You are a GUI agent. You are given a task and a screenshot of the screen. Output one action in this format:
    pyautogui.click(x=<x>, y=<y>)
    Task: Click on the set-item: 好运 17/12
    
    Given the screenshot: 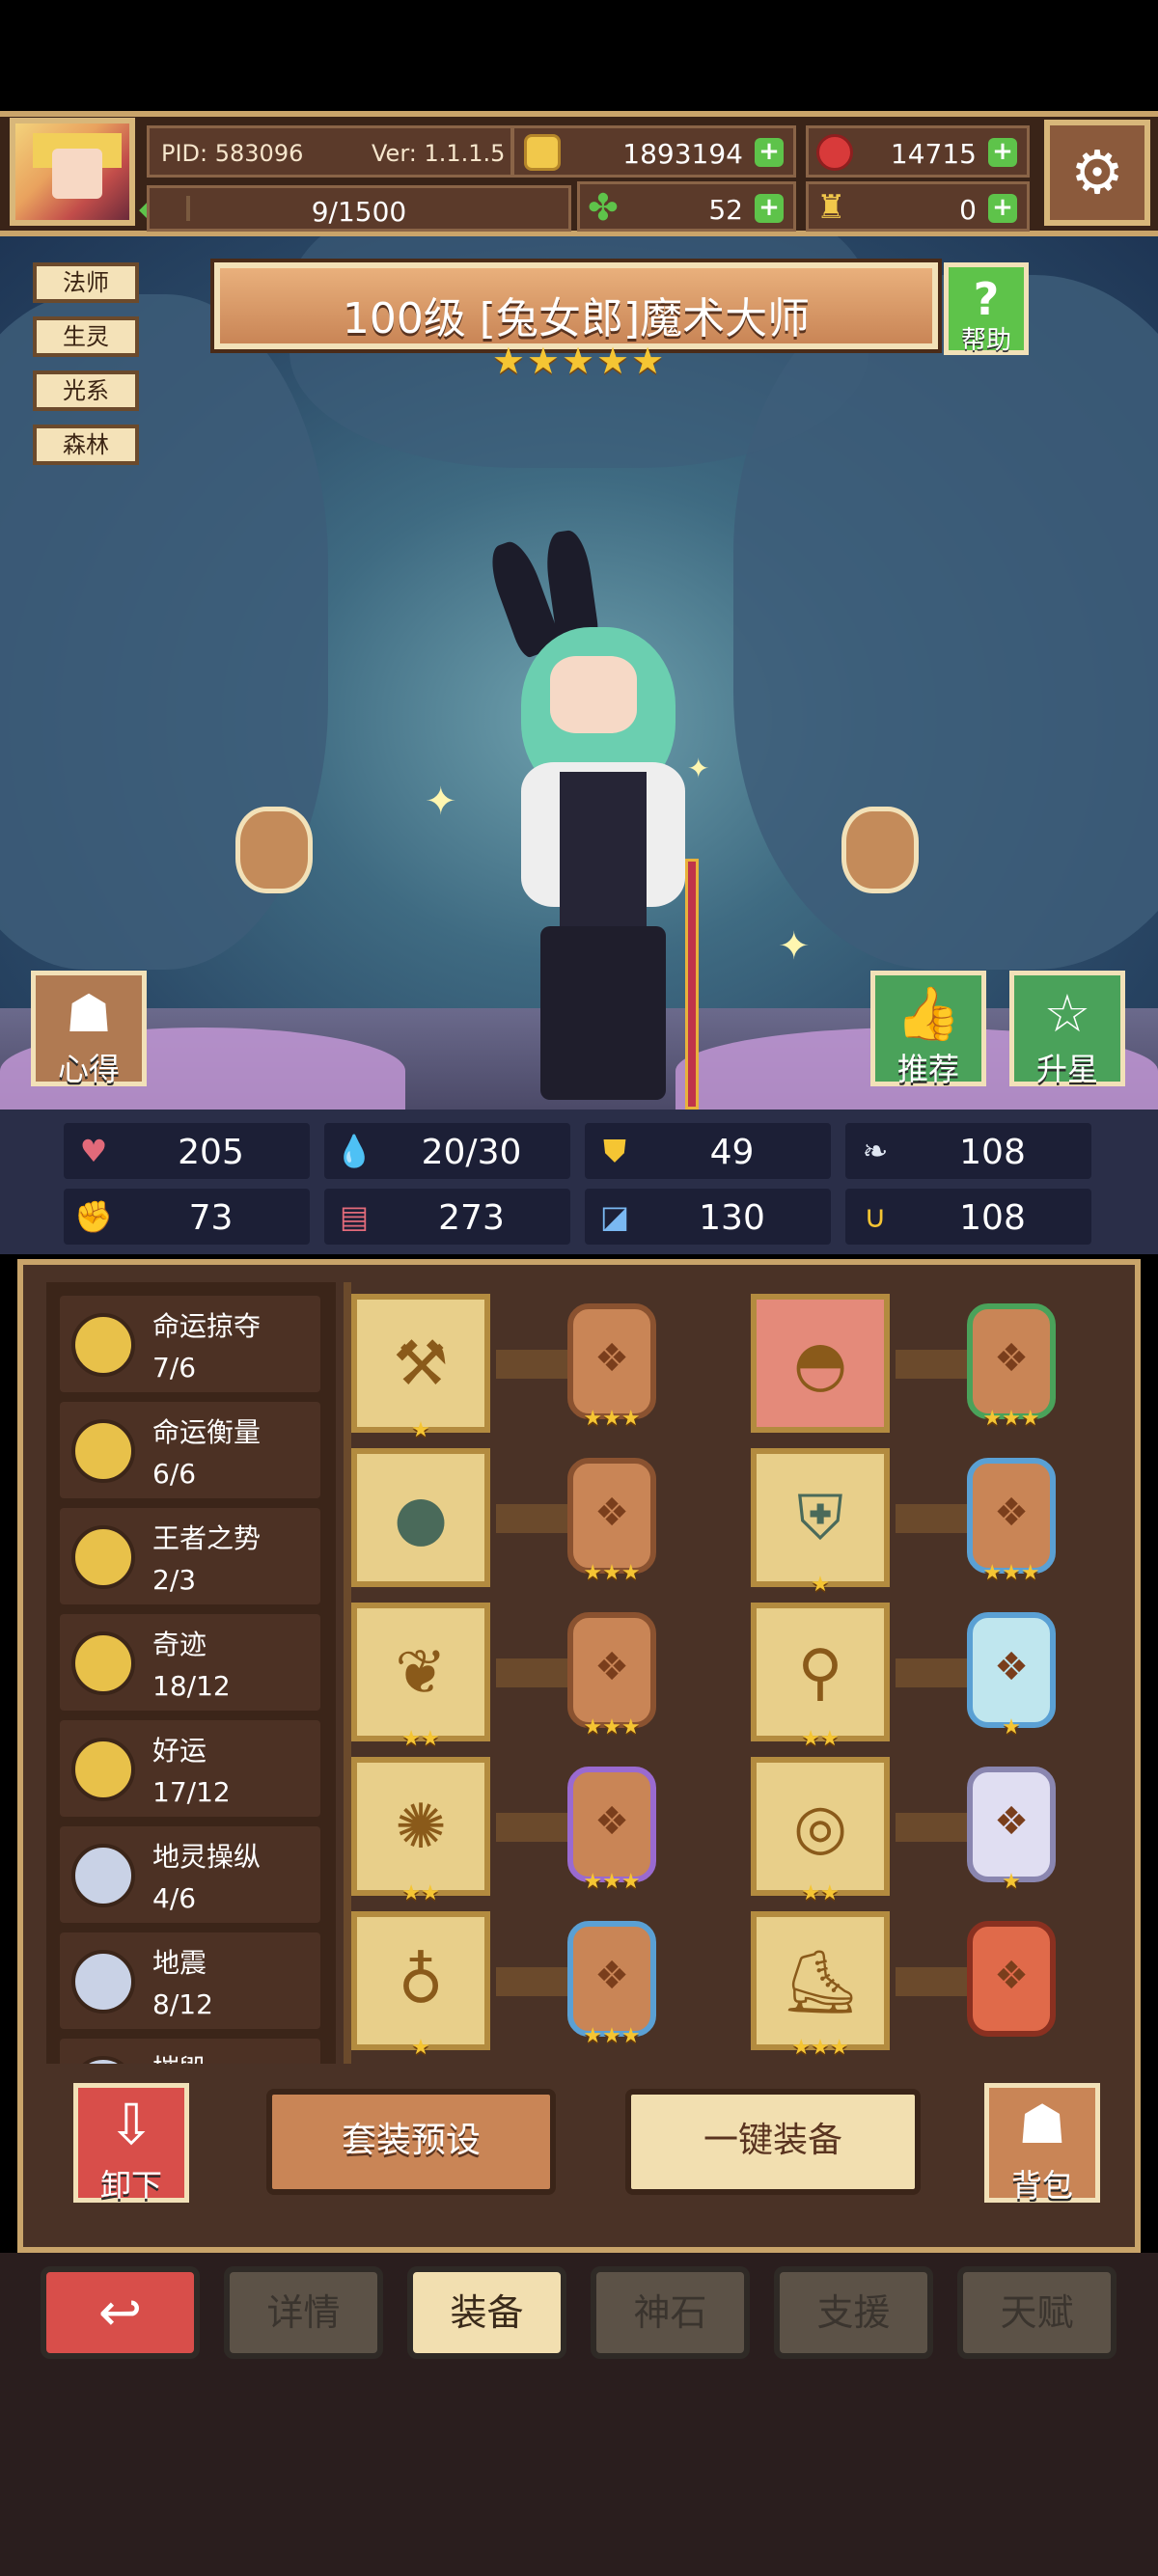 What is the action you would take?
    pyautogui.click(x=190, y=1769)
    